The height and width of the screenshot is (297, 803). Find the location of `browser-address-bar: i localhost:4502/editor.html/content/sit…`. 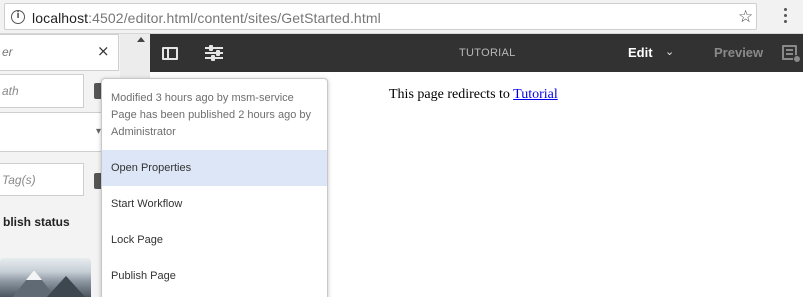

browser-address-bar: i localhost:4502/editor.html/content/sit… is located at coordinates (401, 17).